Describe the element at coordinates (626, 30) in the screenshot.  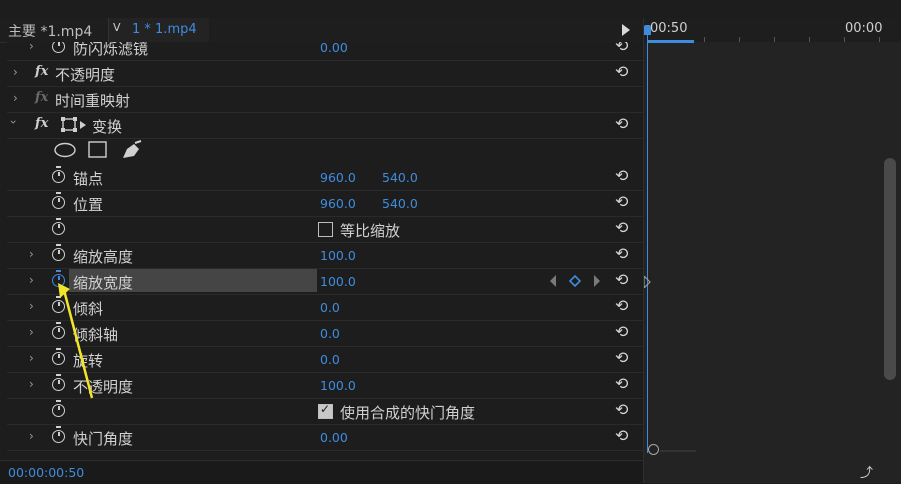
I see `play-icon` at that location.